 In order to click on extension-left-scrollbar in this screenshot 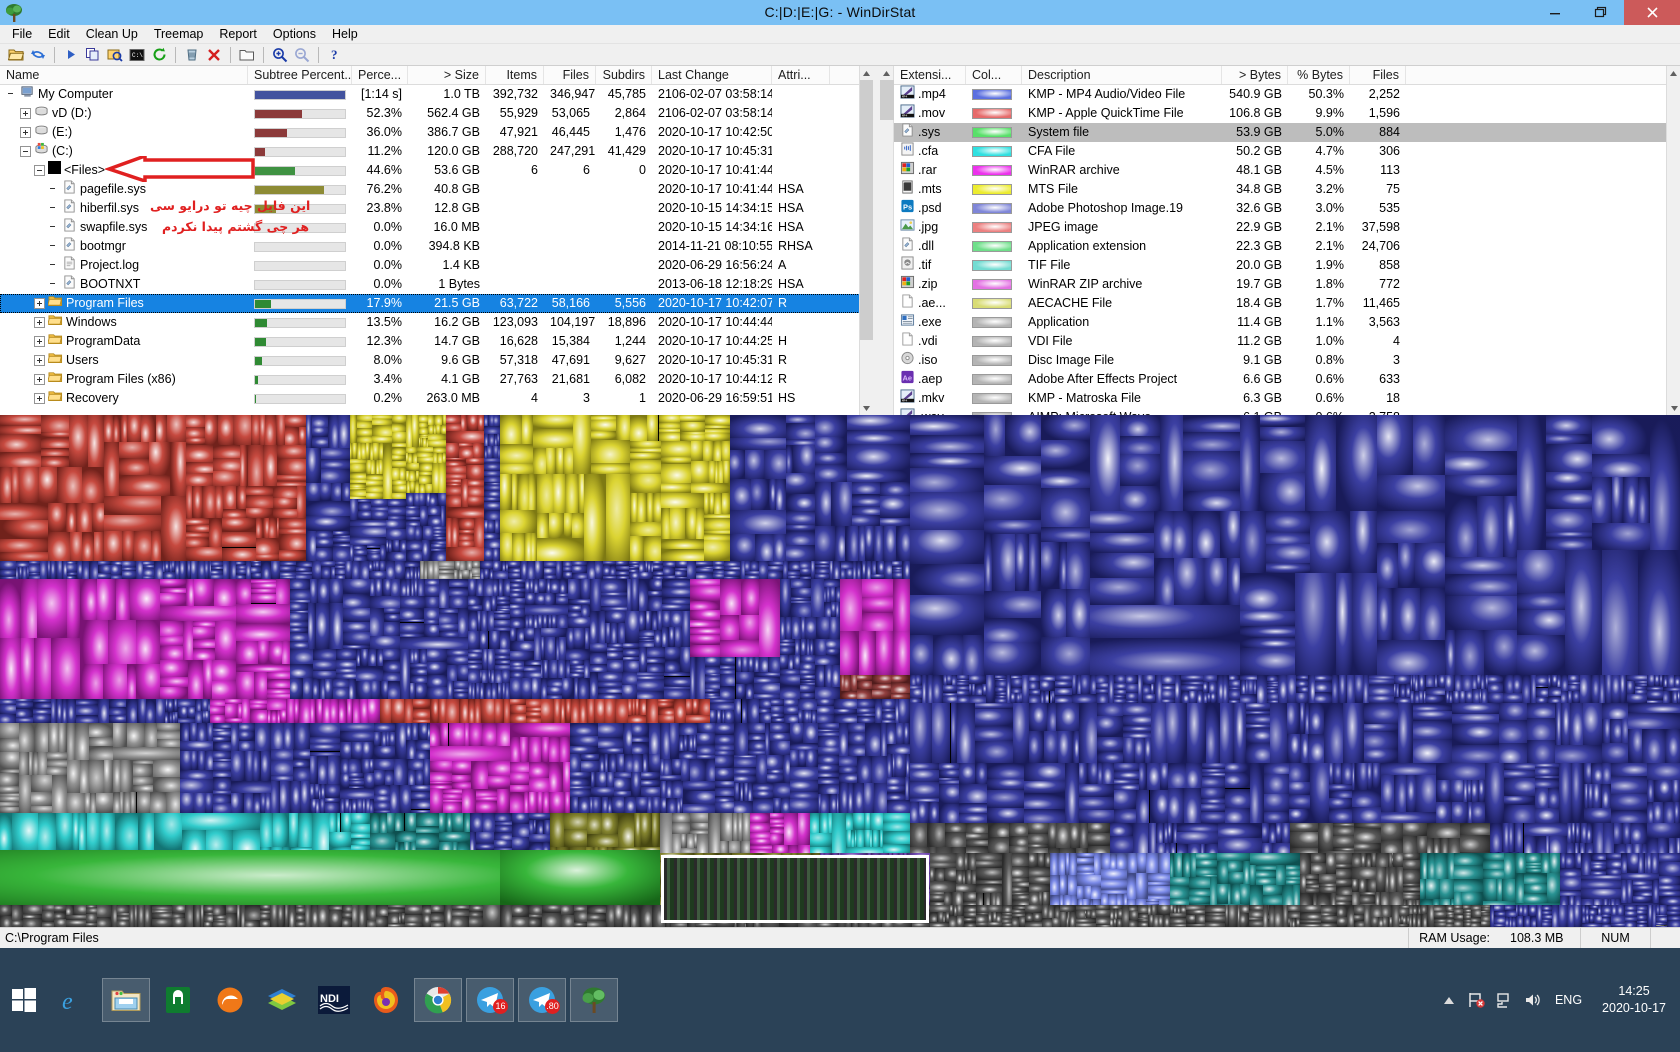, I will do `click(887, 240)`.